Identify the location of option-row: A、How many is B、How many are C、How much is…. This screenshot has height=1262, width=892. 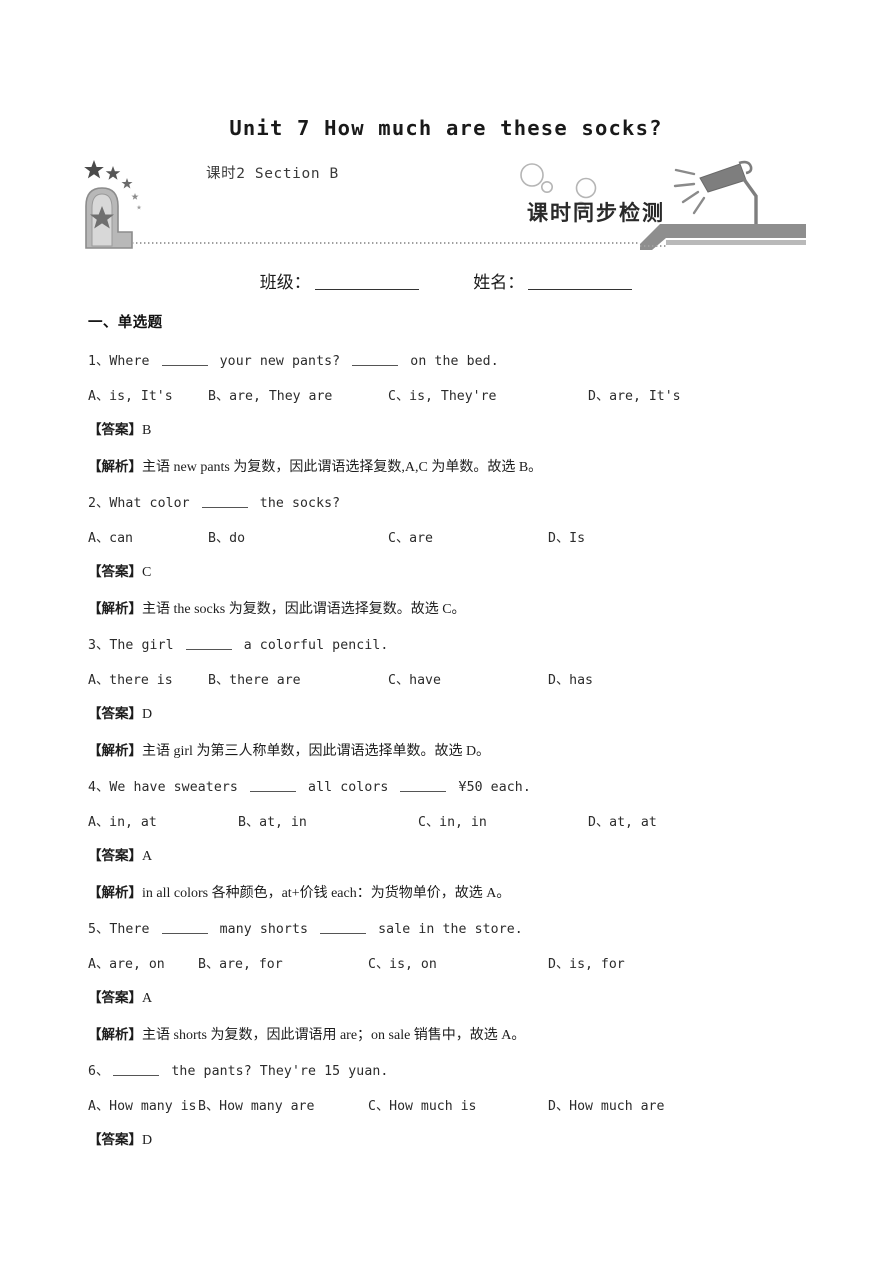
(458, 1104).